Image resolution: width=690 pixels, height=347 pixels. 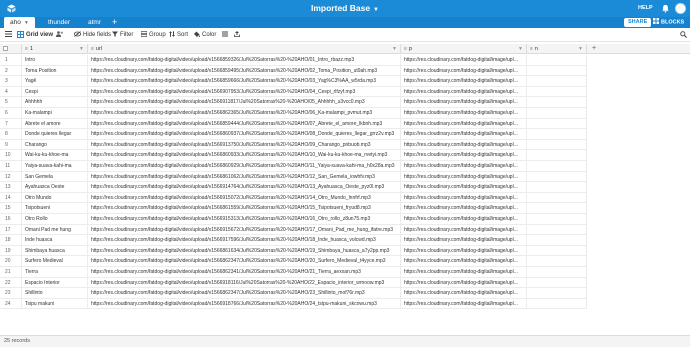 I want to click on row-number-cell: 7, so click(x=11, y=124).